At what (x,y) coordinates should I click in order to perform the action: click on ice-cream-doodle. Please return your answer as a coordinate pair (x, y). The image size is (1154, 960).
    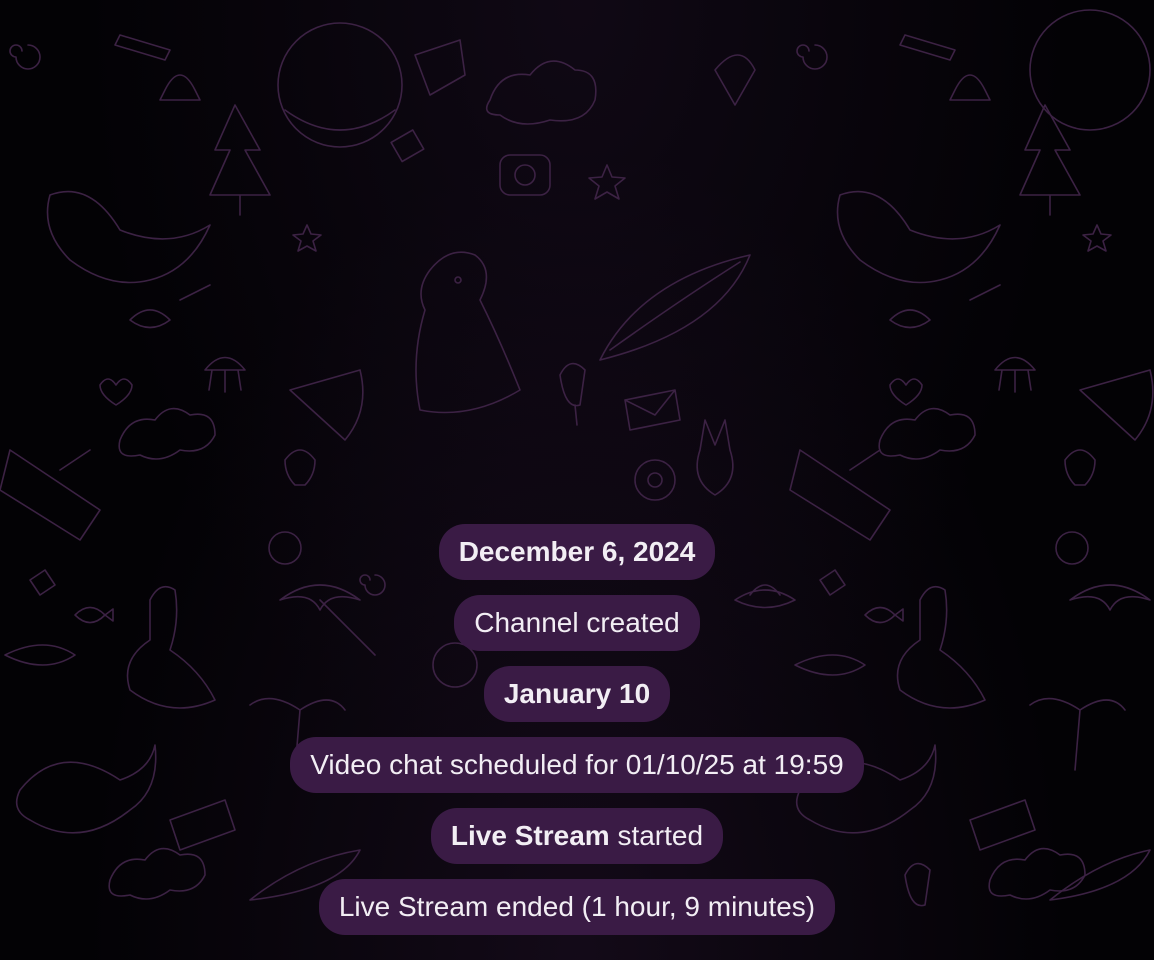
    Looking at the image, I should click on (735, 80).